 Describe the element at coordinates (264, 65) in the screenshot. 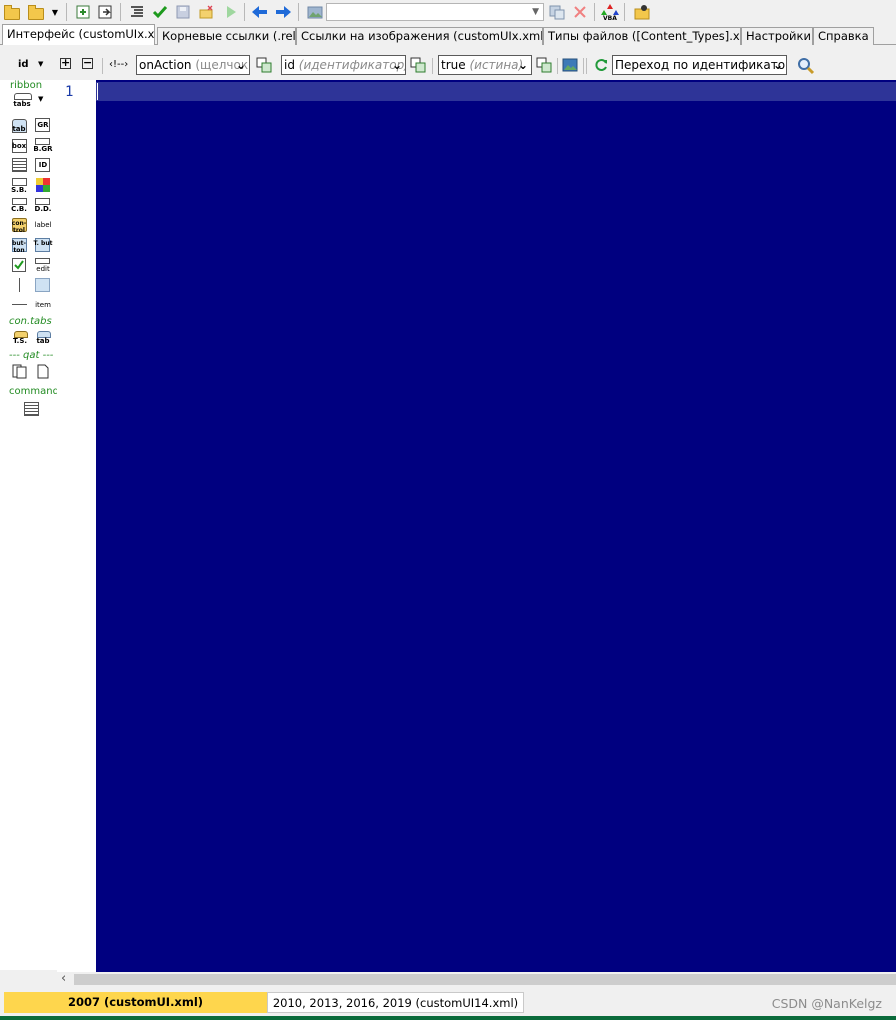

I see `insert-callback-icon` at that location.